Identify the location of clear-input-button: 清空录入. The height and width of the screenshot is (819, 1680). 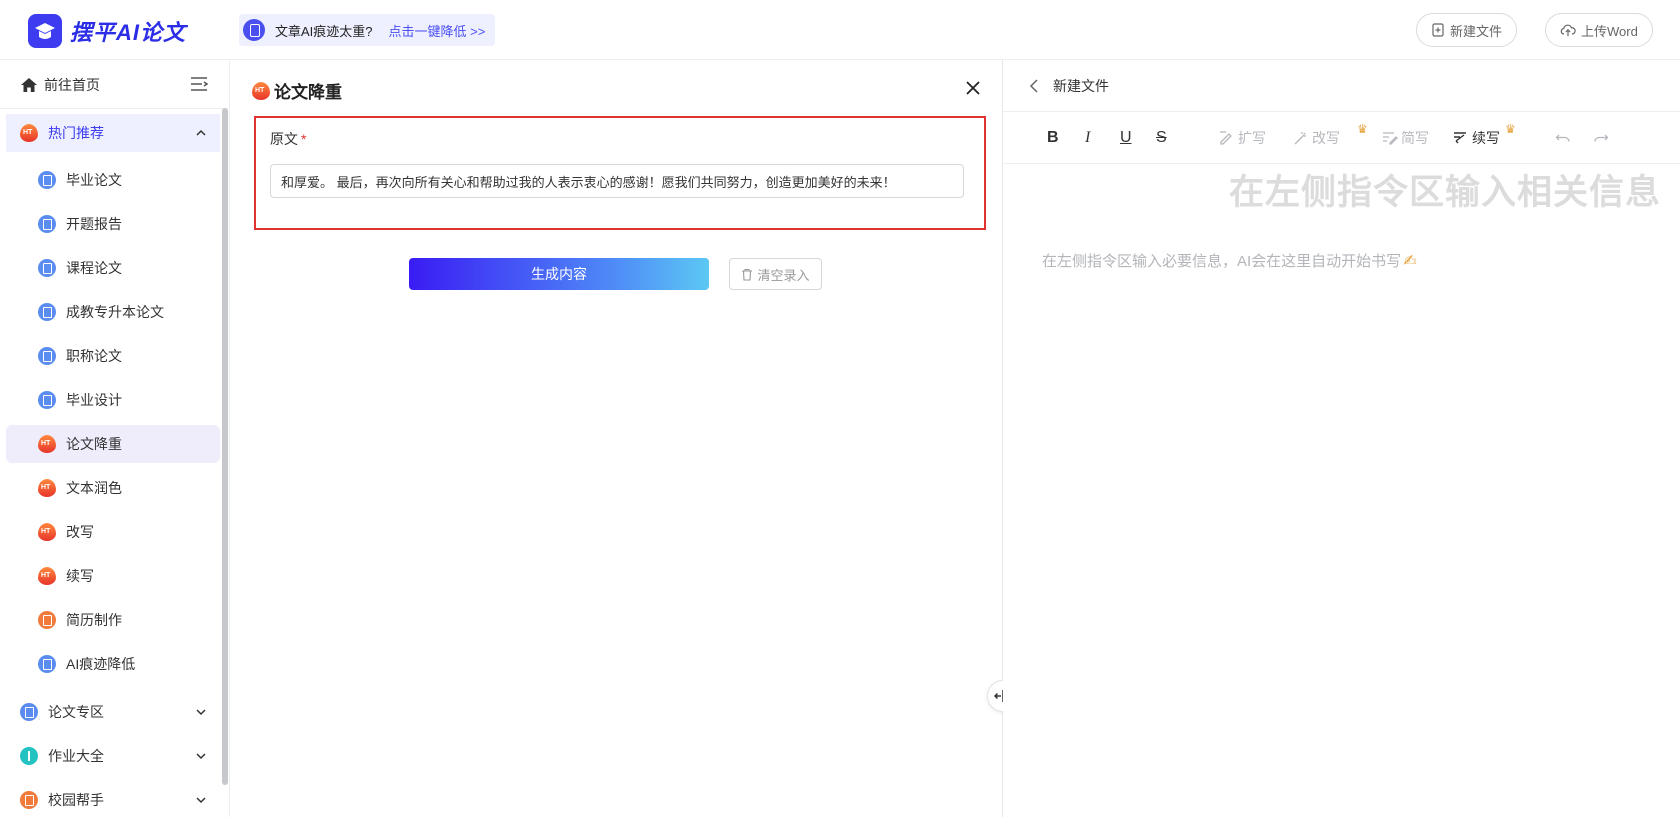
(775, 274).